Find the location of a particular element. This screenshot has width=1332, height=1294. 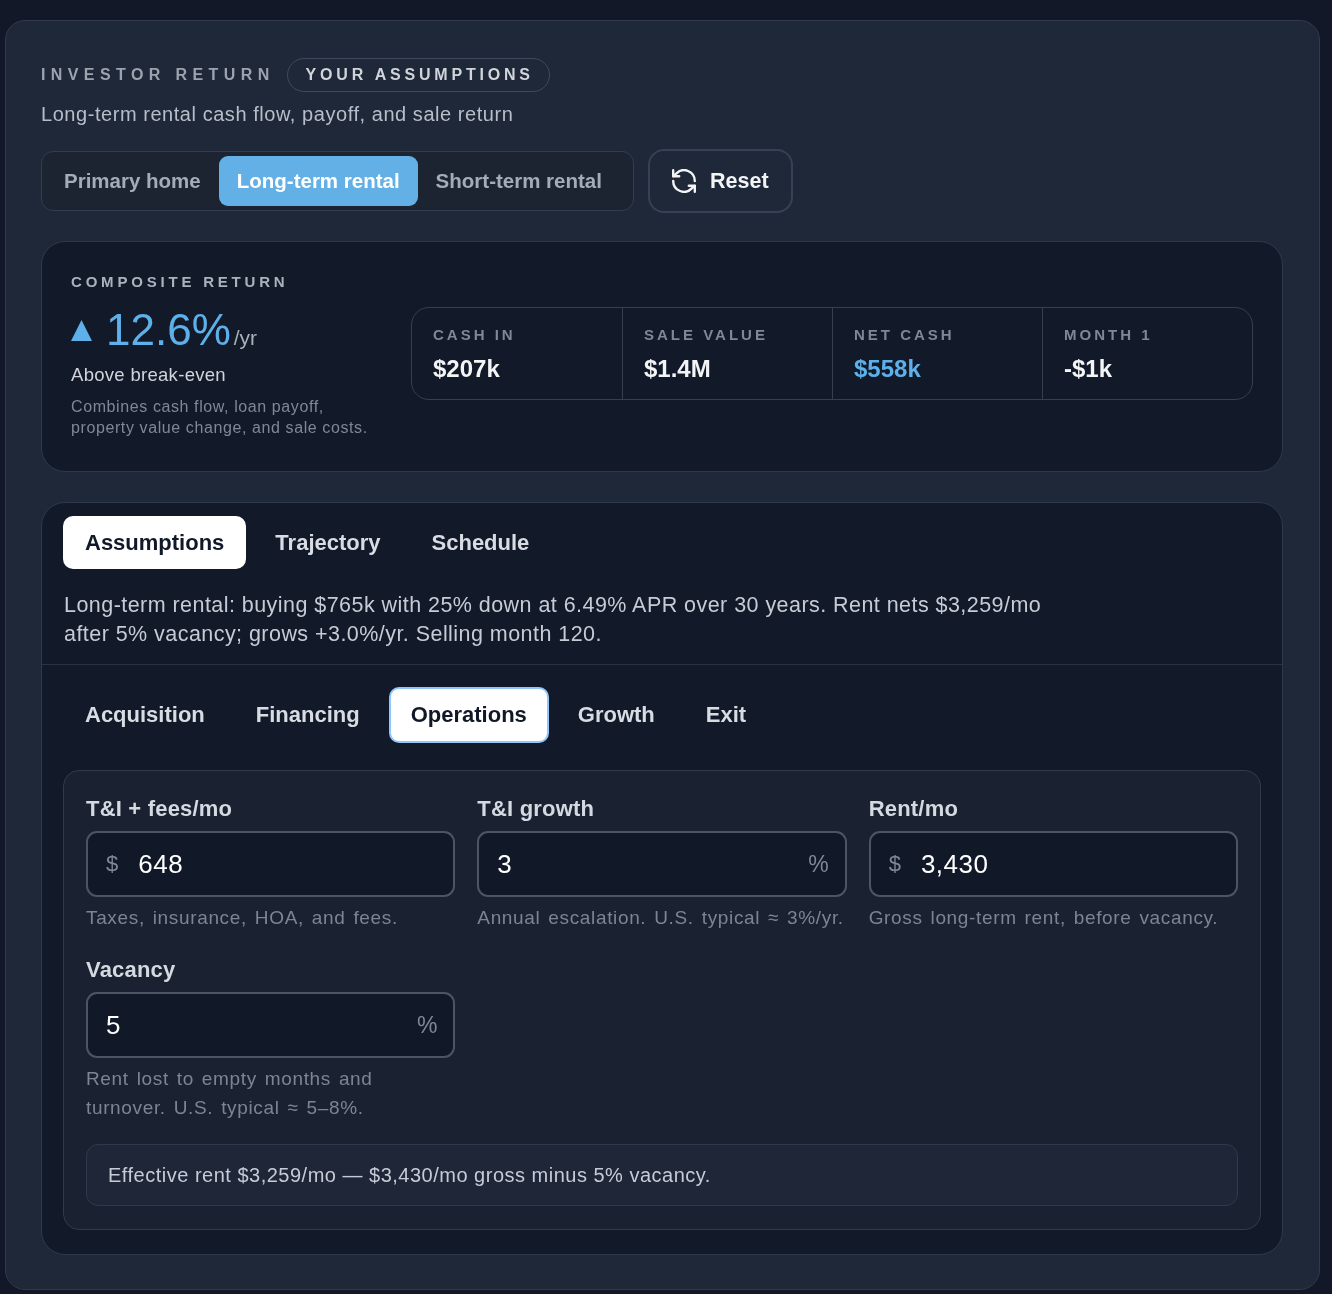

field-label: T&I + fees/mo is located at coordinates (160, 809).